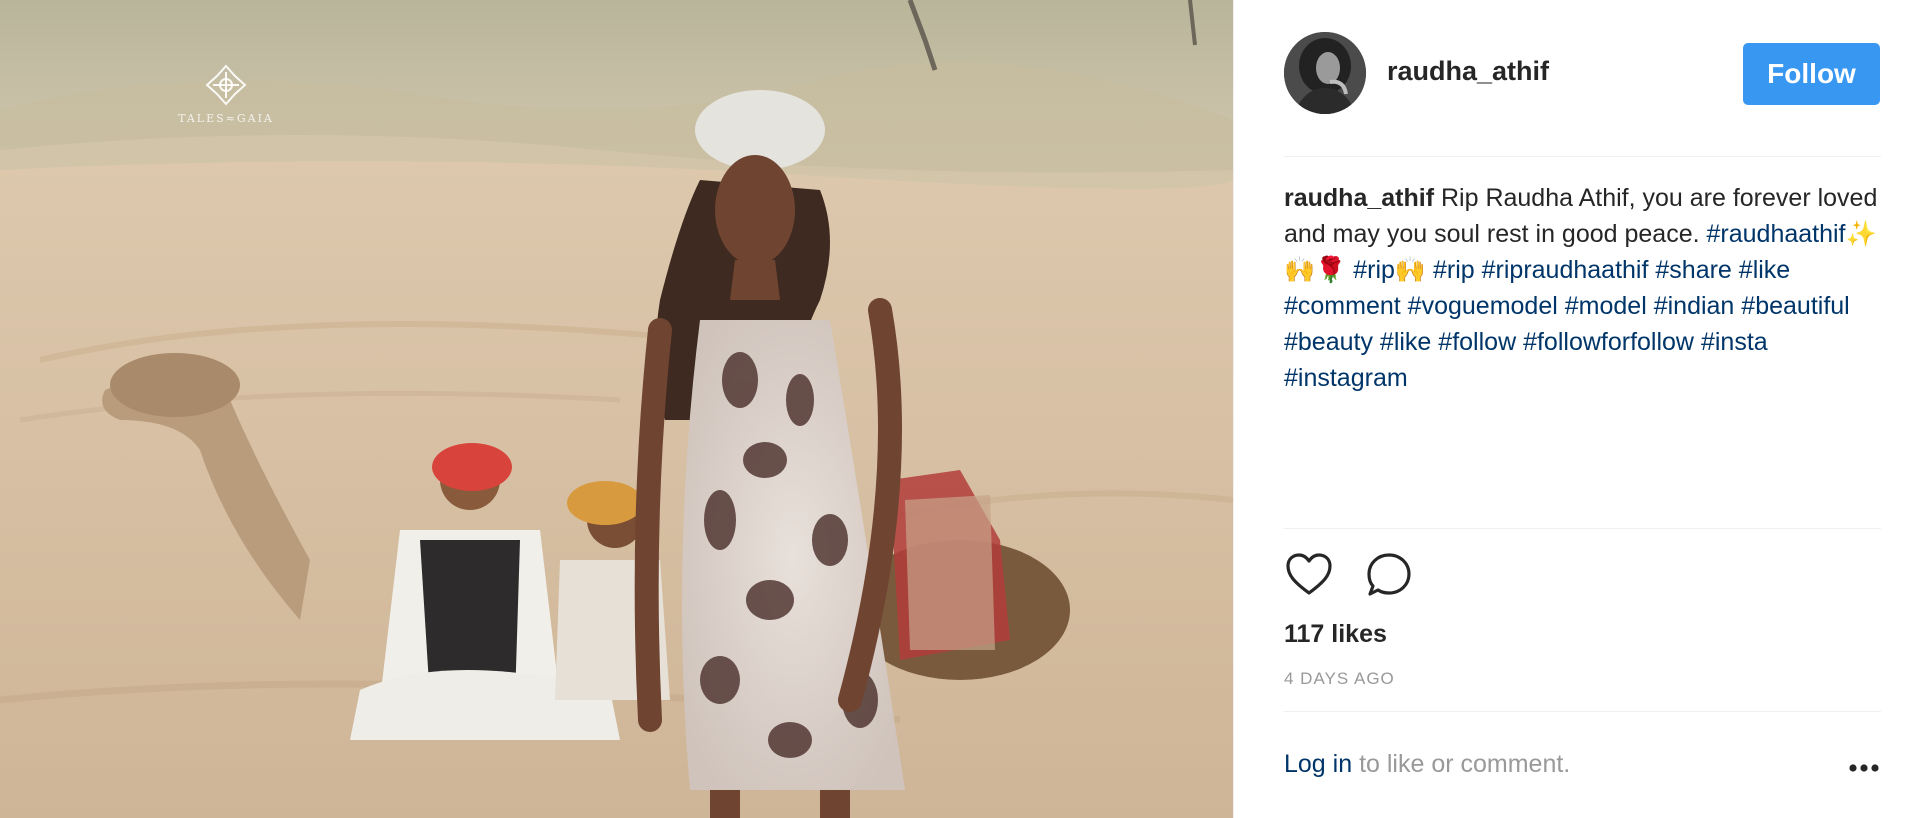 The width and height of the screenshot is (1920, 818). I want to click on hashtag-link: #ripraudhaathif, so click(1565, 270).